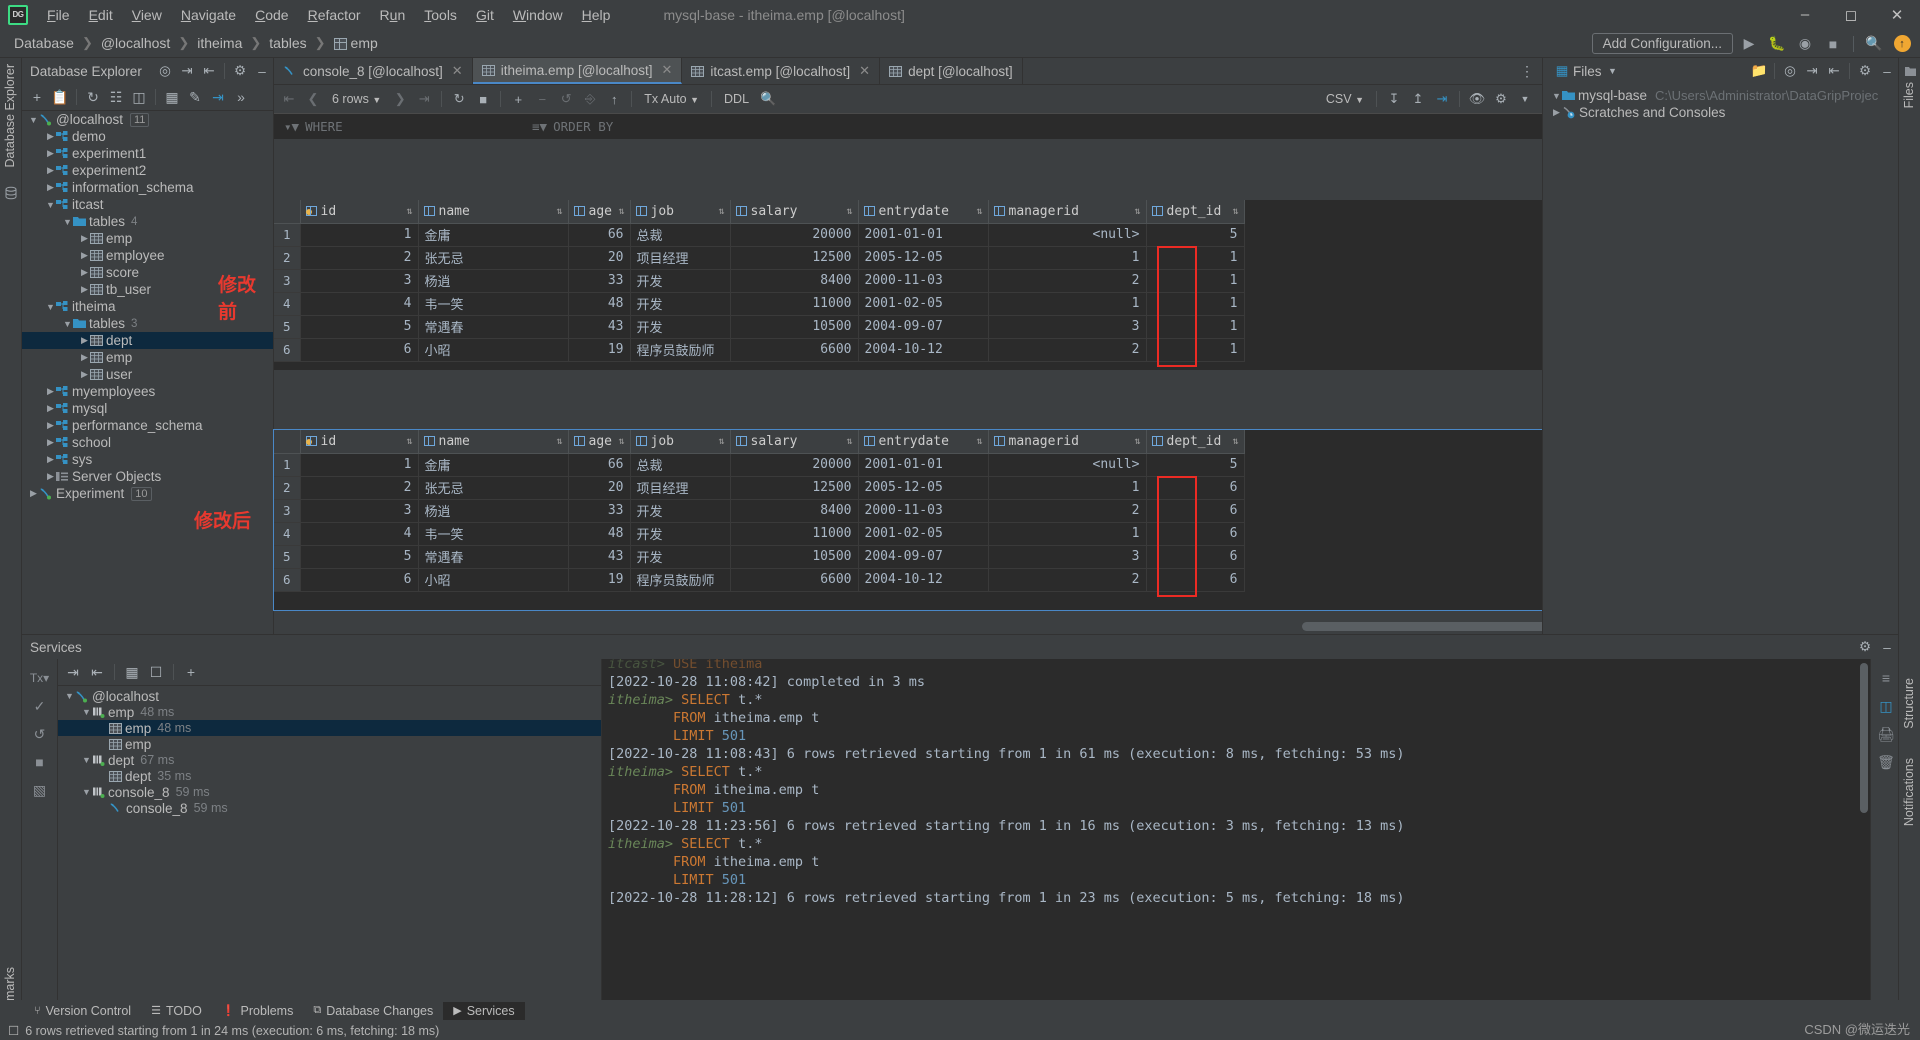  I want to click on grid-cell-entrydate: 2000-11-03, so click(923, 281).